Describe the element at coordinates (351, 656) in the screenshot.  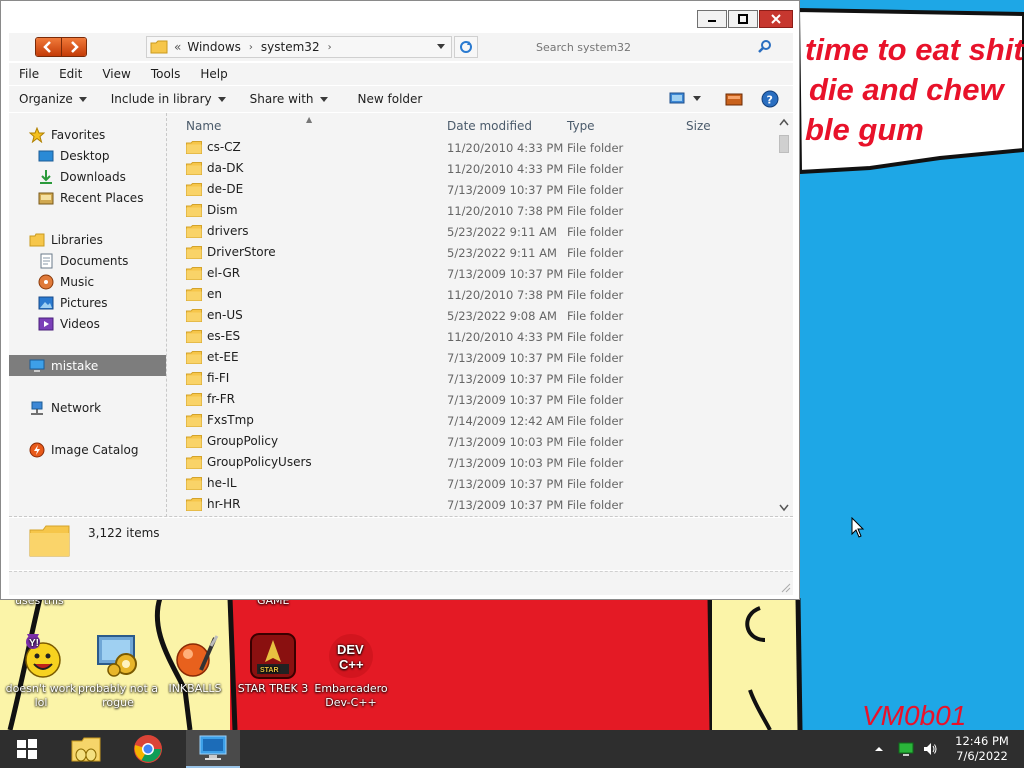
I see `devcpp-icon: DEV C++` at that location.